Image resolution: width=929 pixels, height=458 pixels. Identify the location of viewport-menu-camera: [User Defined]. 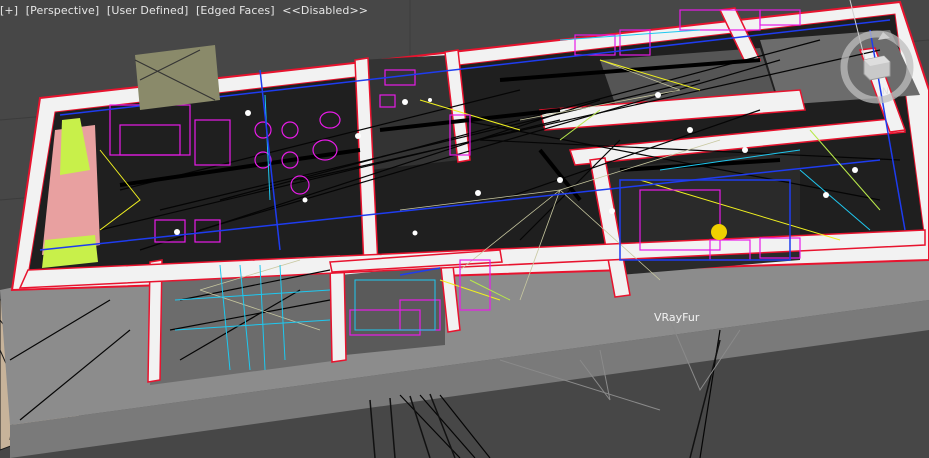
(147, 10).